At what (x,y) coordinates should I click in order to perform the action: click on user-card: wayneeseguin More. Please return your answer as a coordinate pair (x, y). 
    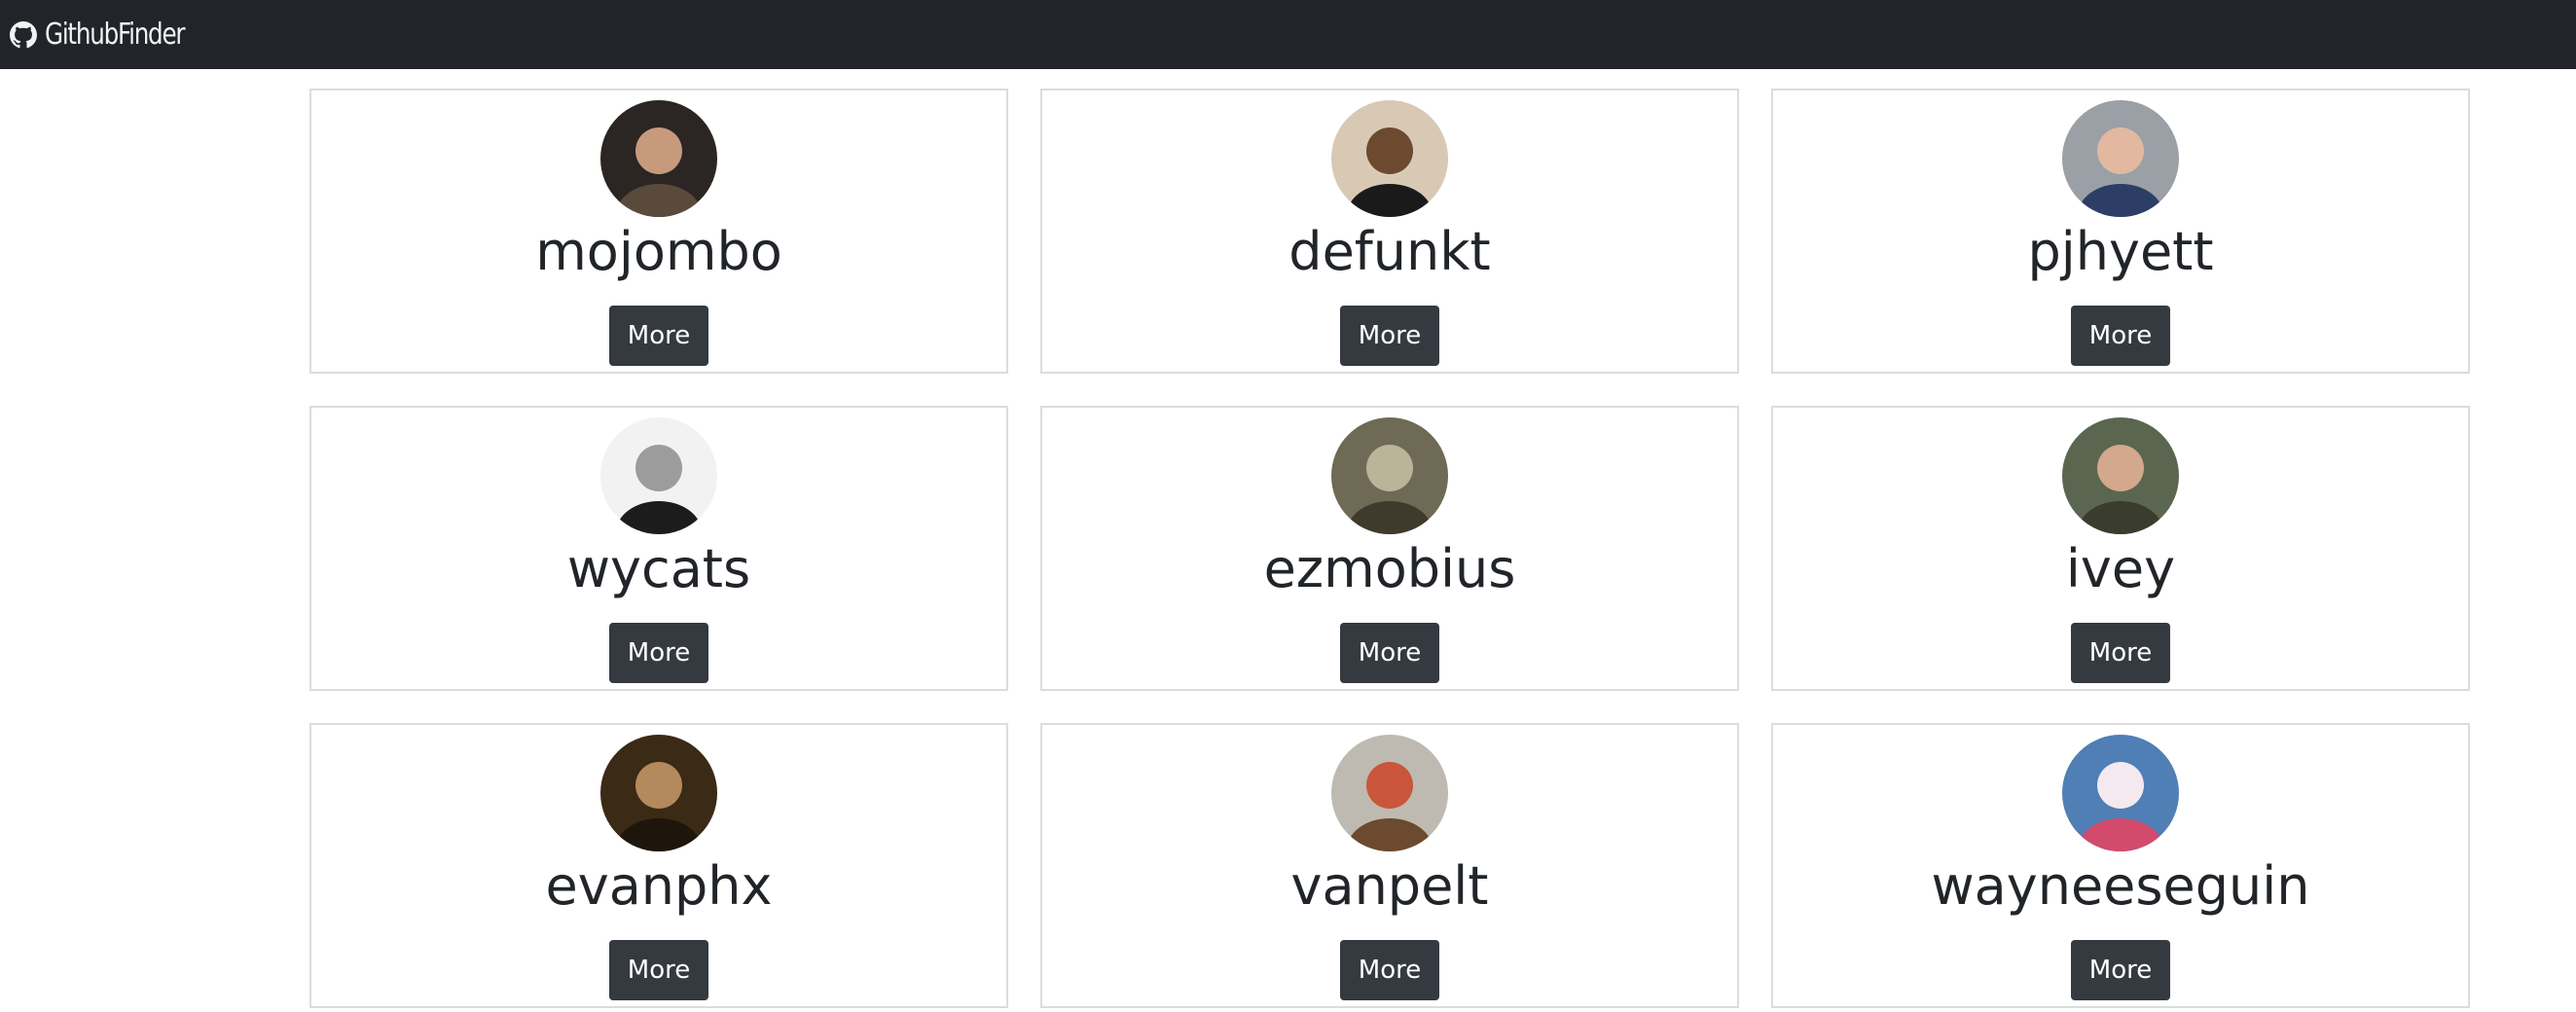
    Looking at the image, I should click on (2120, 866).